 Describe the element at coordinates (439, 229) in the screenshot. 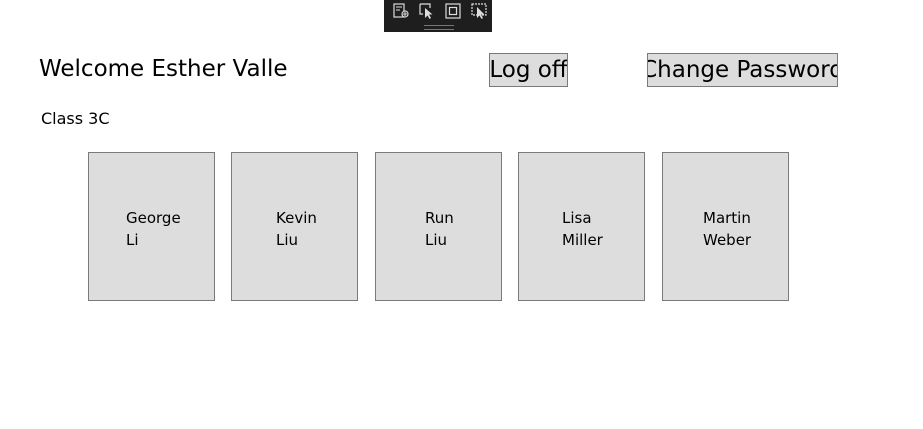

I see `student-name: Run Liu` at that location.